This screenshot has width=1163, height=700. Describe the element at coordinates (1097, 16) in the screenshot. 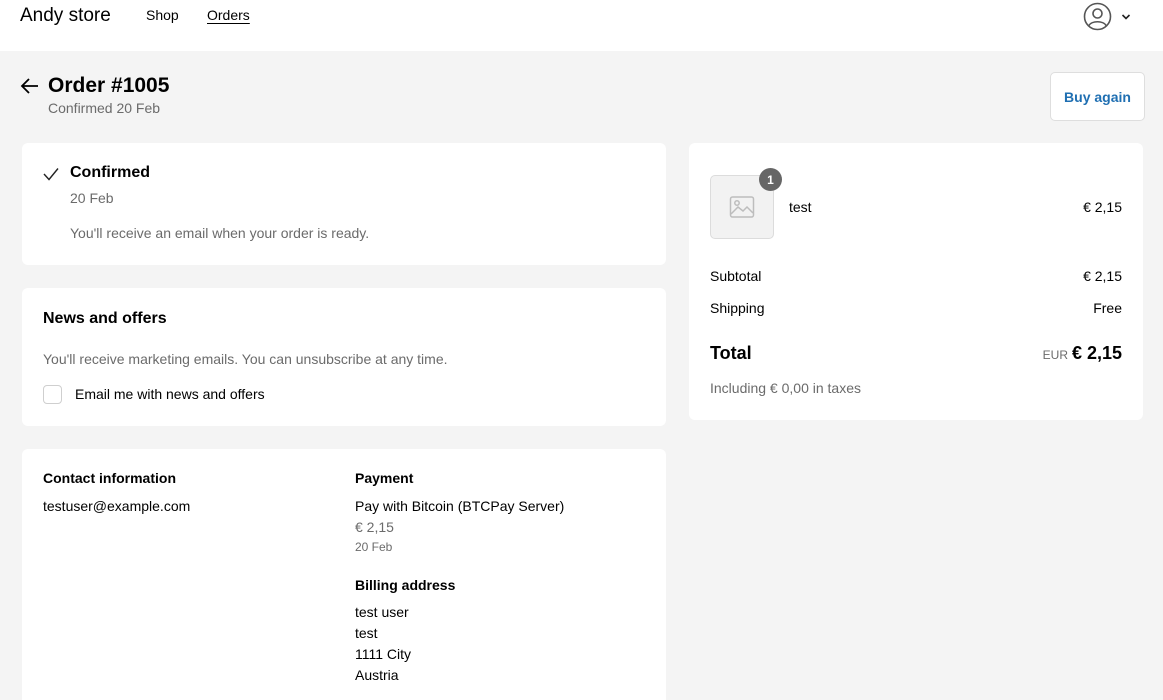

I see `user-avatar-icon` at that location.